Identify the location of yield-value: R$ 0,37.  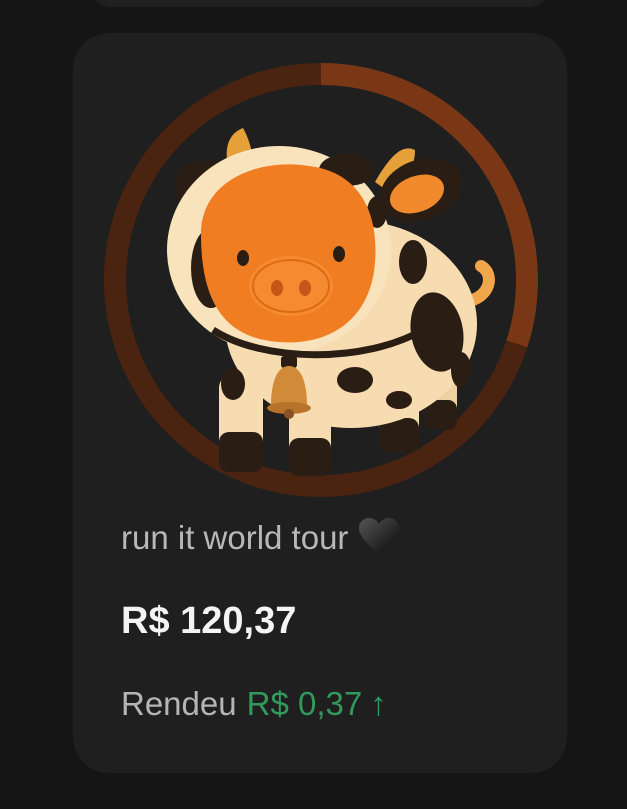
(304, 703).